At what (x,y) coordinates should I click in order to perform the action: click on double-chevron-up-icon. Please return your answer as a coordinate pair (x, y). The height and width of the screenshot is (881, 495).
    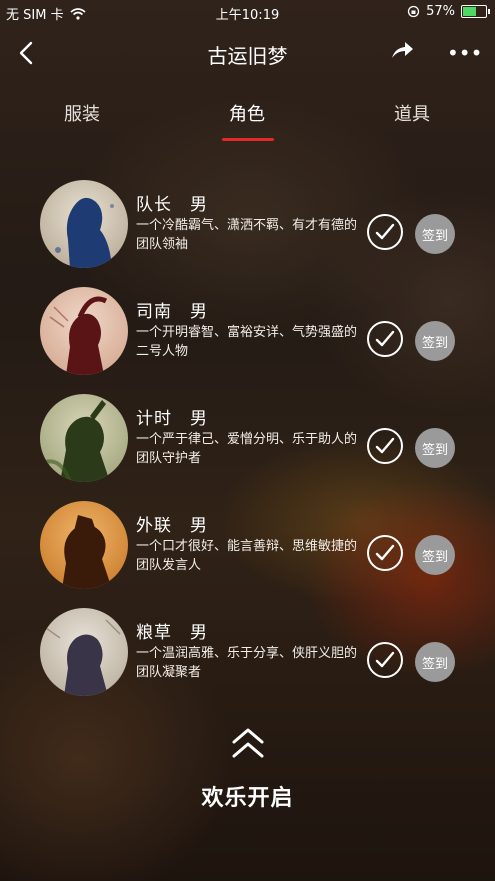
    Looking at the image, I should click on (248, 743).